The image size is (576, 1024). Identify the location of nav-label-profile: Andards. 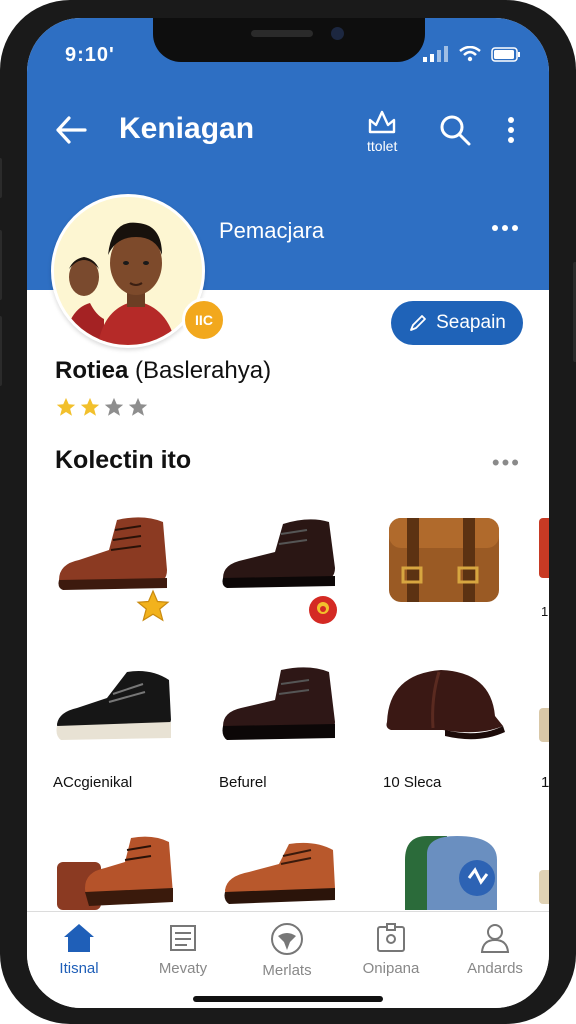
(495, 968).